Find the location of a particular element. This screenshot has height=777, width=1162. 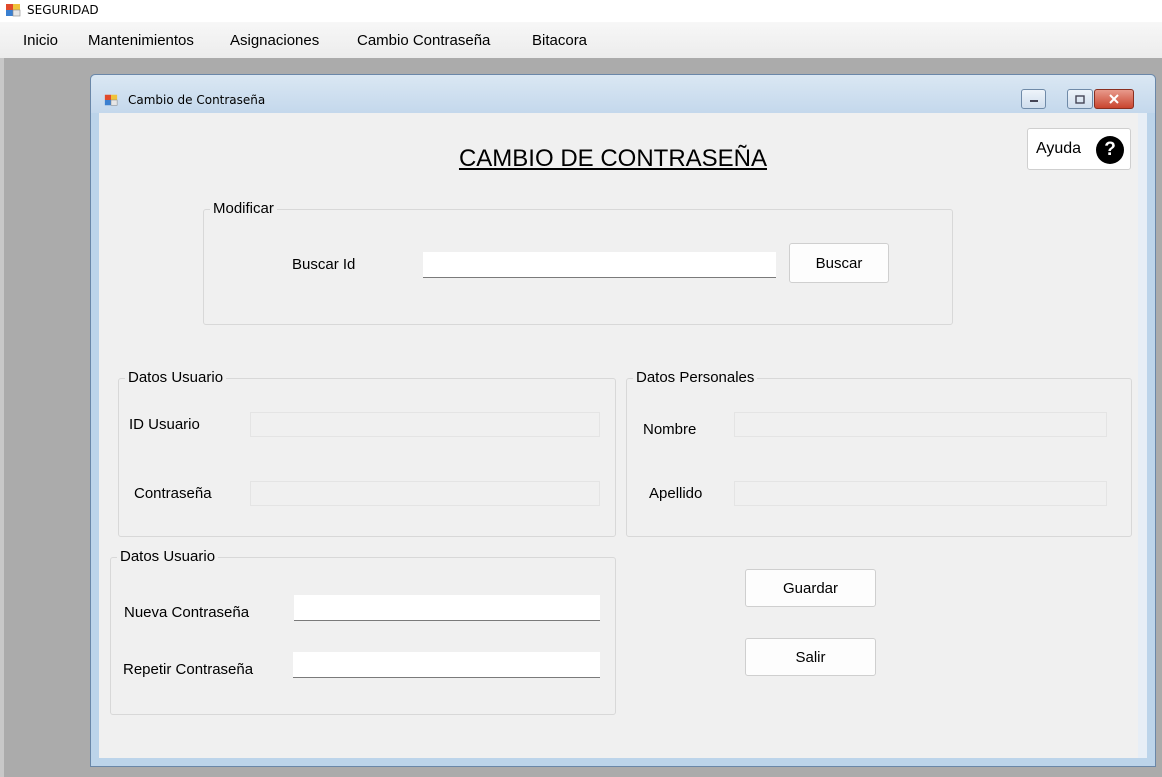

save-button: Guardar is located at coordinates (810, 588).